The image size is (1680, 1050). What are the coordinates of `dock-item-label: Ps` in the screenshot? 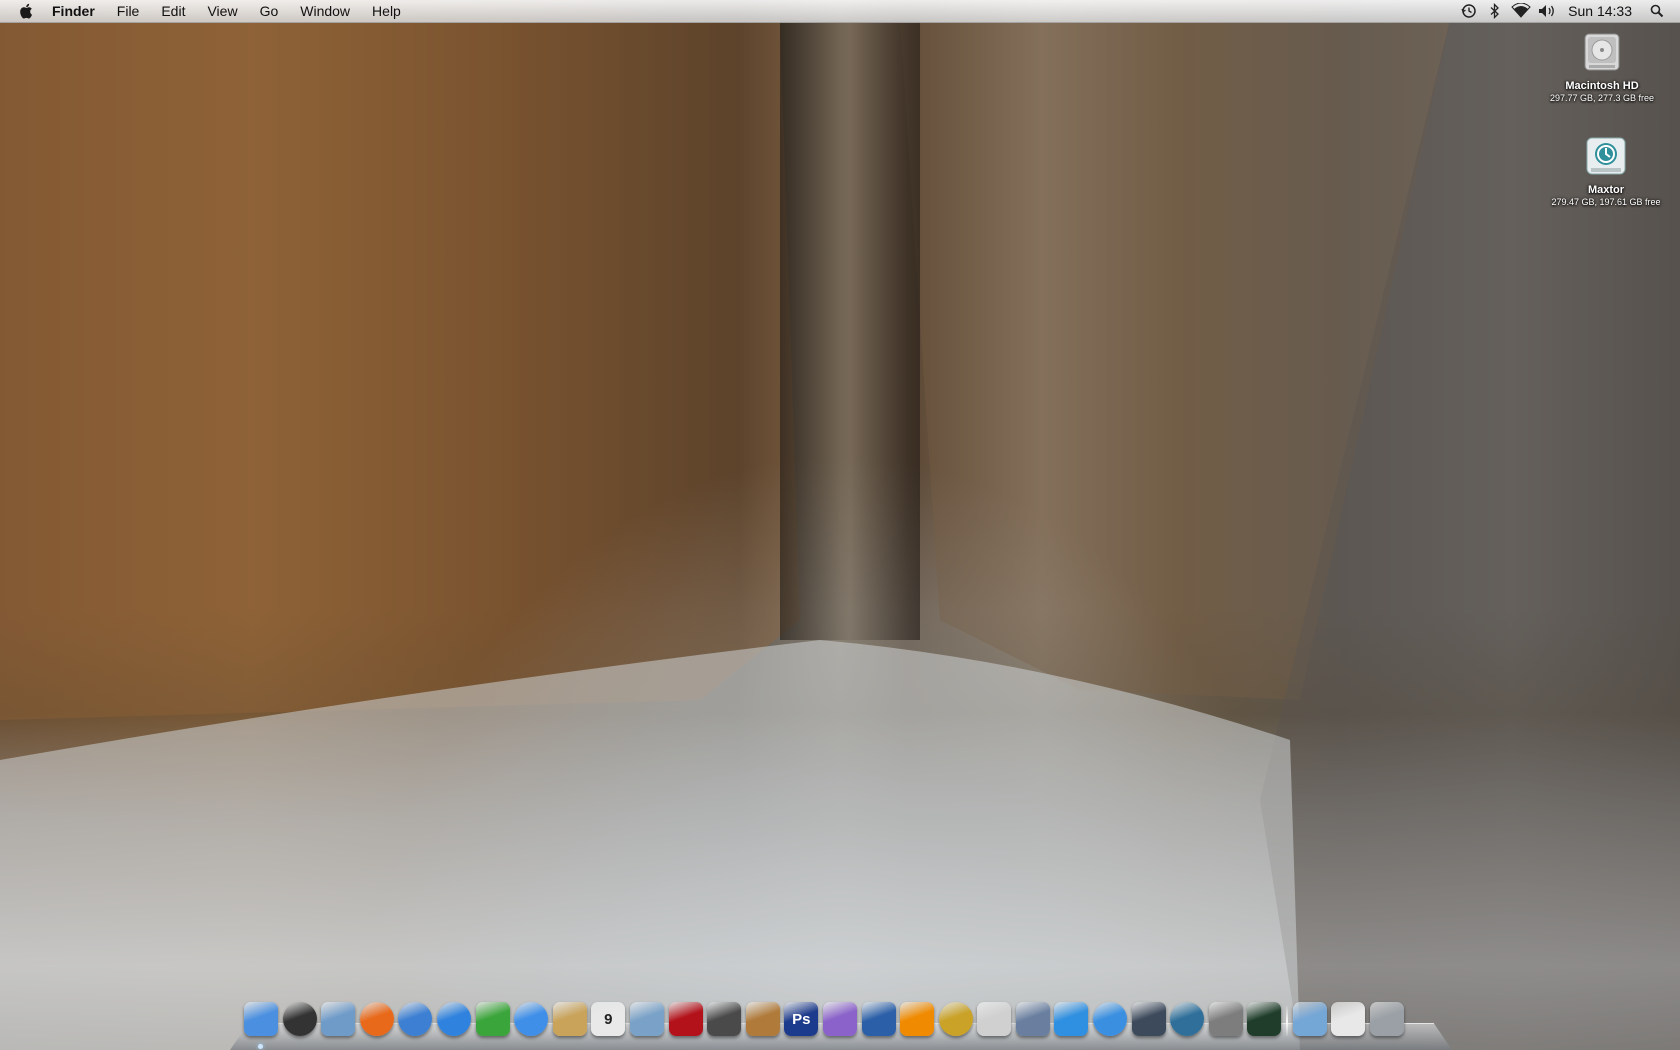 It's located at (801, 1019).